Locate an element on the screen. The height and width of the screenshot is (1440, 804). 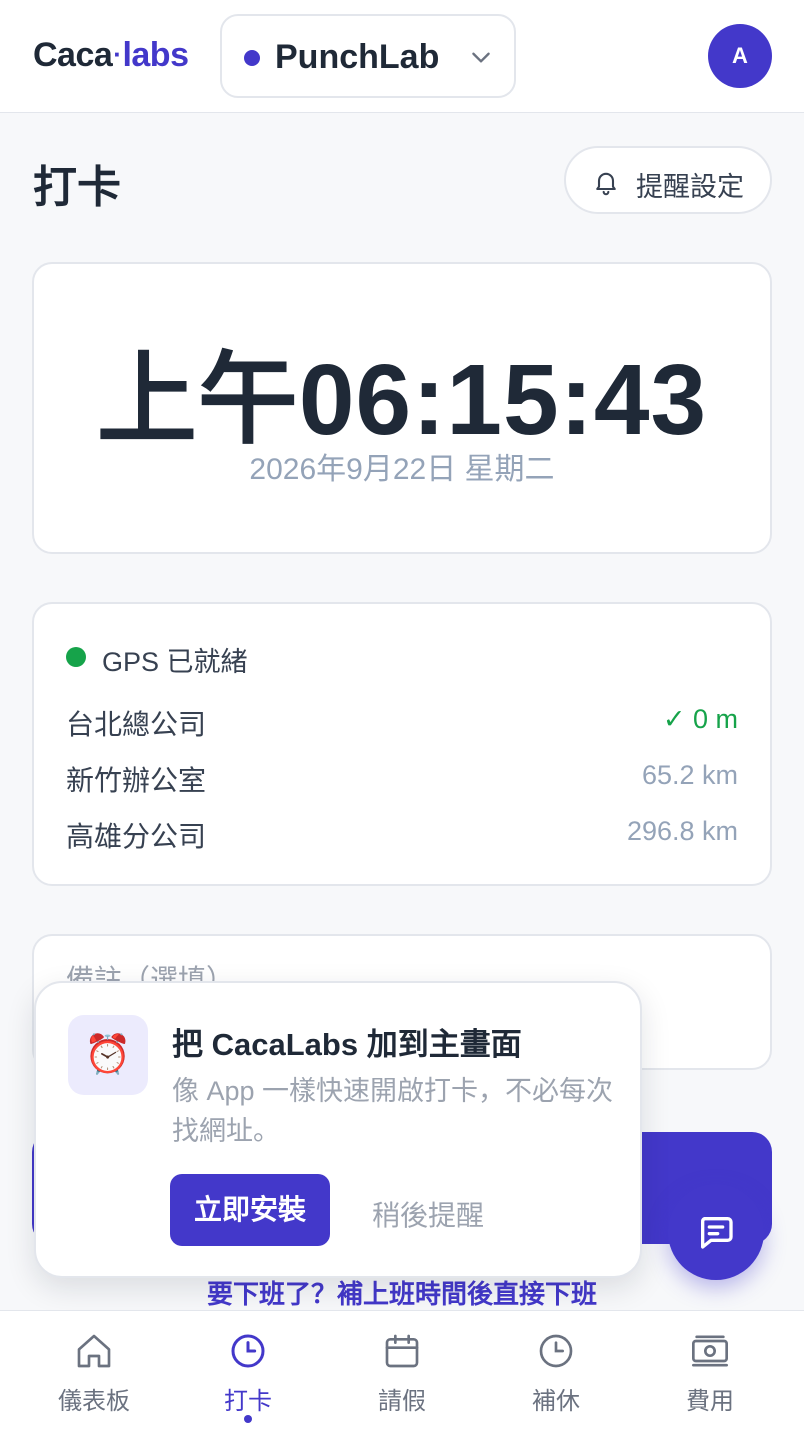
nav-label: 費用 is located at coordinates (710, 1401).